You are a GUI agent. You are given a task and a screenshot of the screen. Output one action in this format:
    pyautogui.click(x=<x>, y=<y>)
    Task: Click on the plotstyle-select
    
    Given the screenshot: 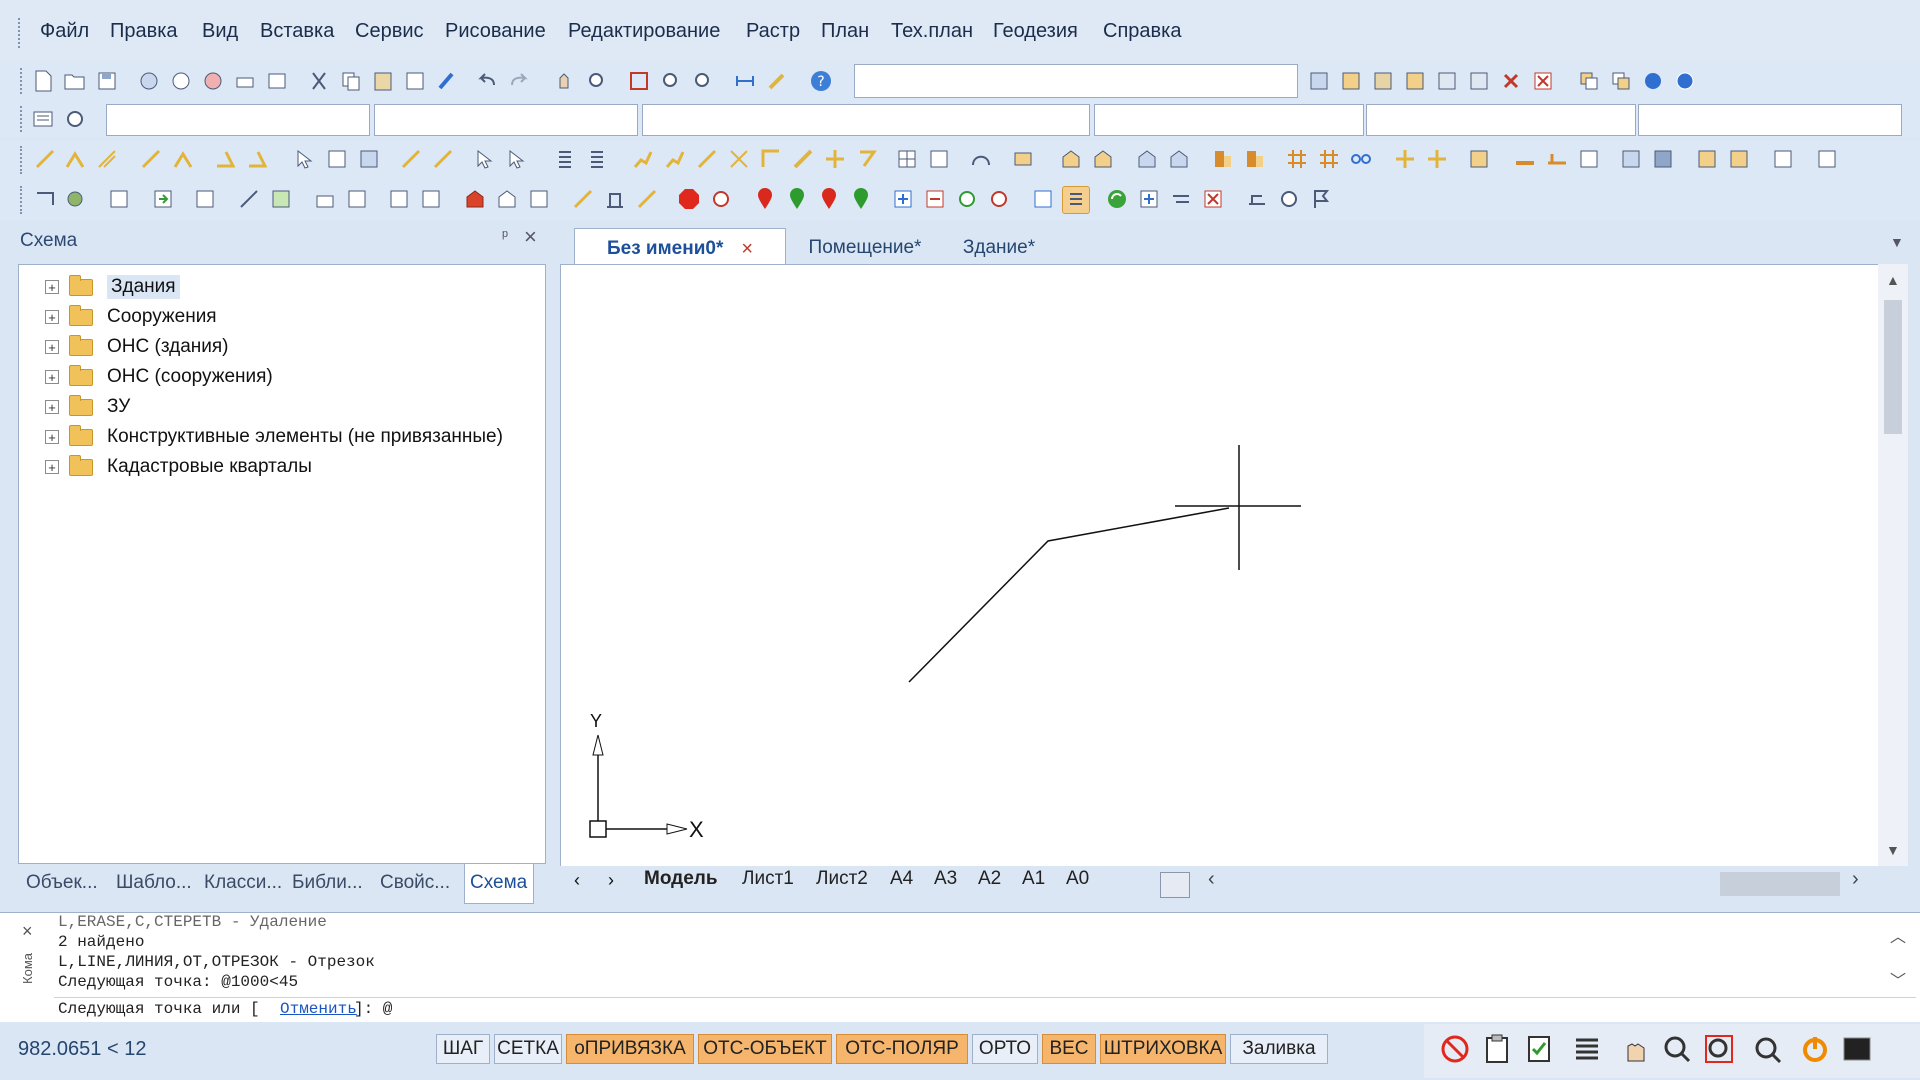 What is the action you would take?
    pyautogui.click(x=1501, y=120)
    